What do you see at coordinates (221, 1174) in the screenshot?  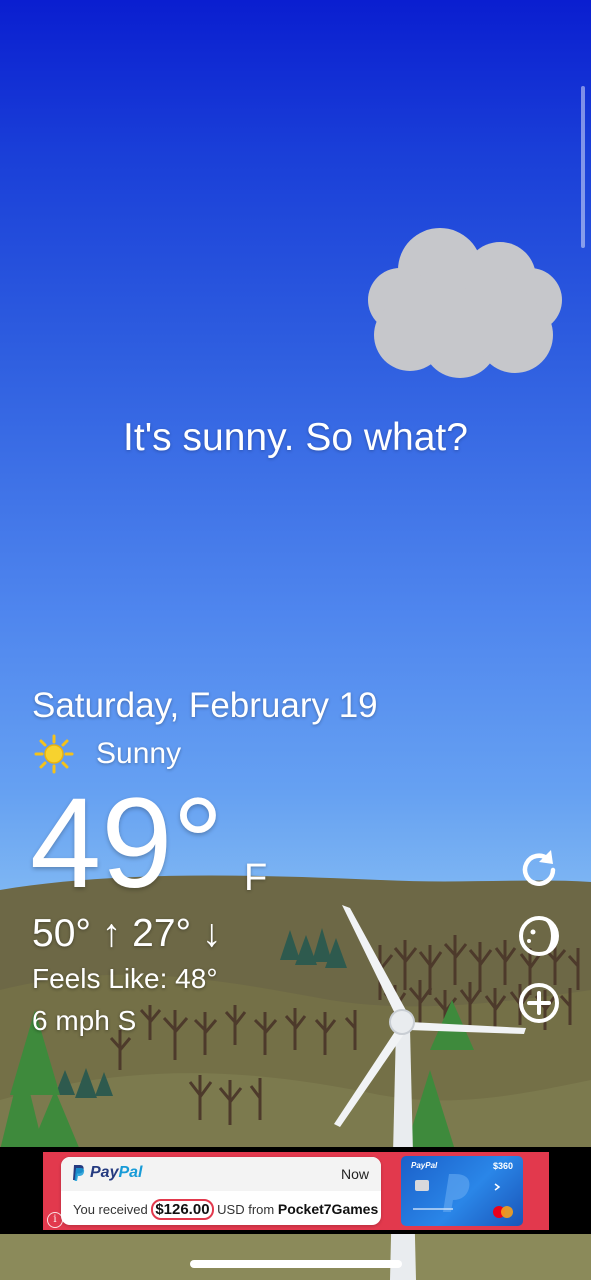 I see `notification-header: PayPal Now` at bounding box center [221, 1174].